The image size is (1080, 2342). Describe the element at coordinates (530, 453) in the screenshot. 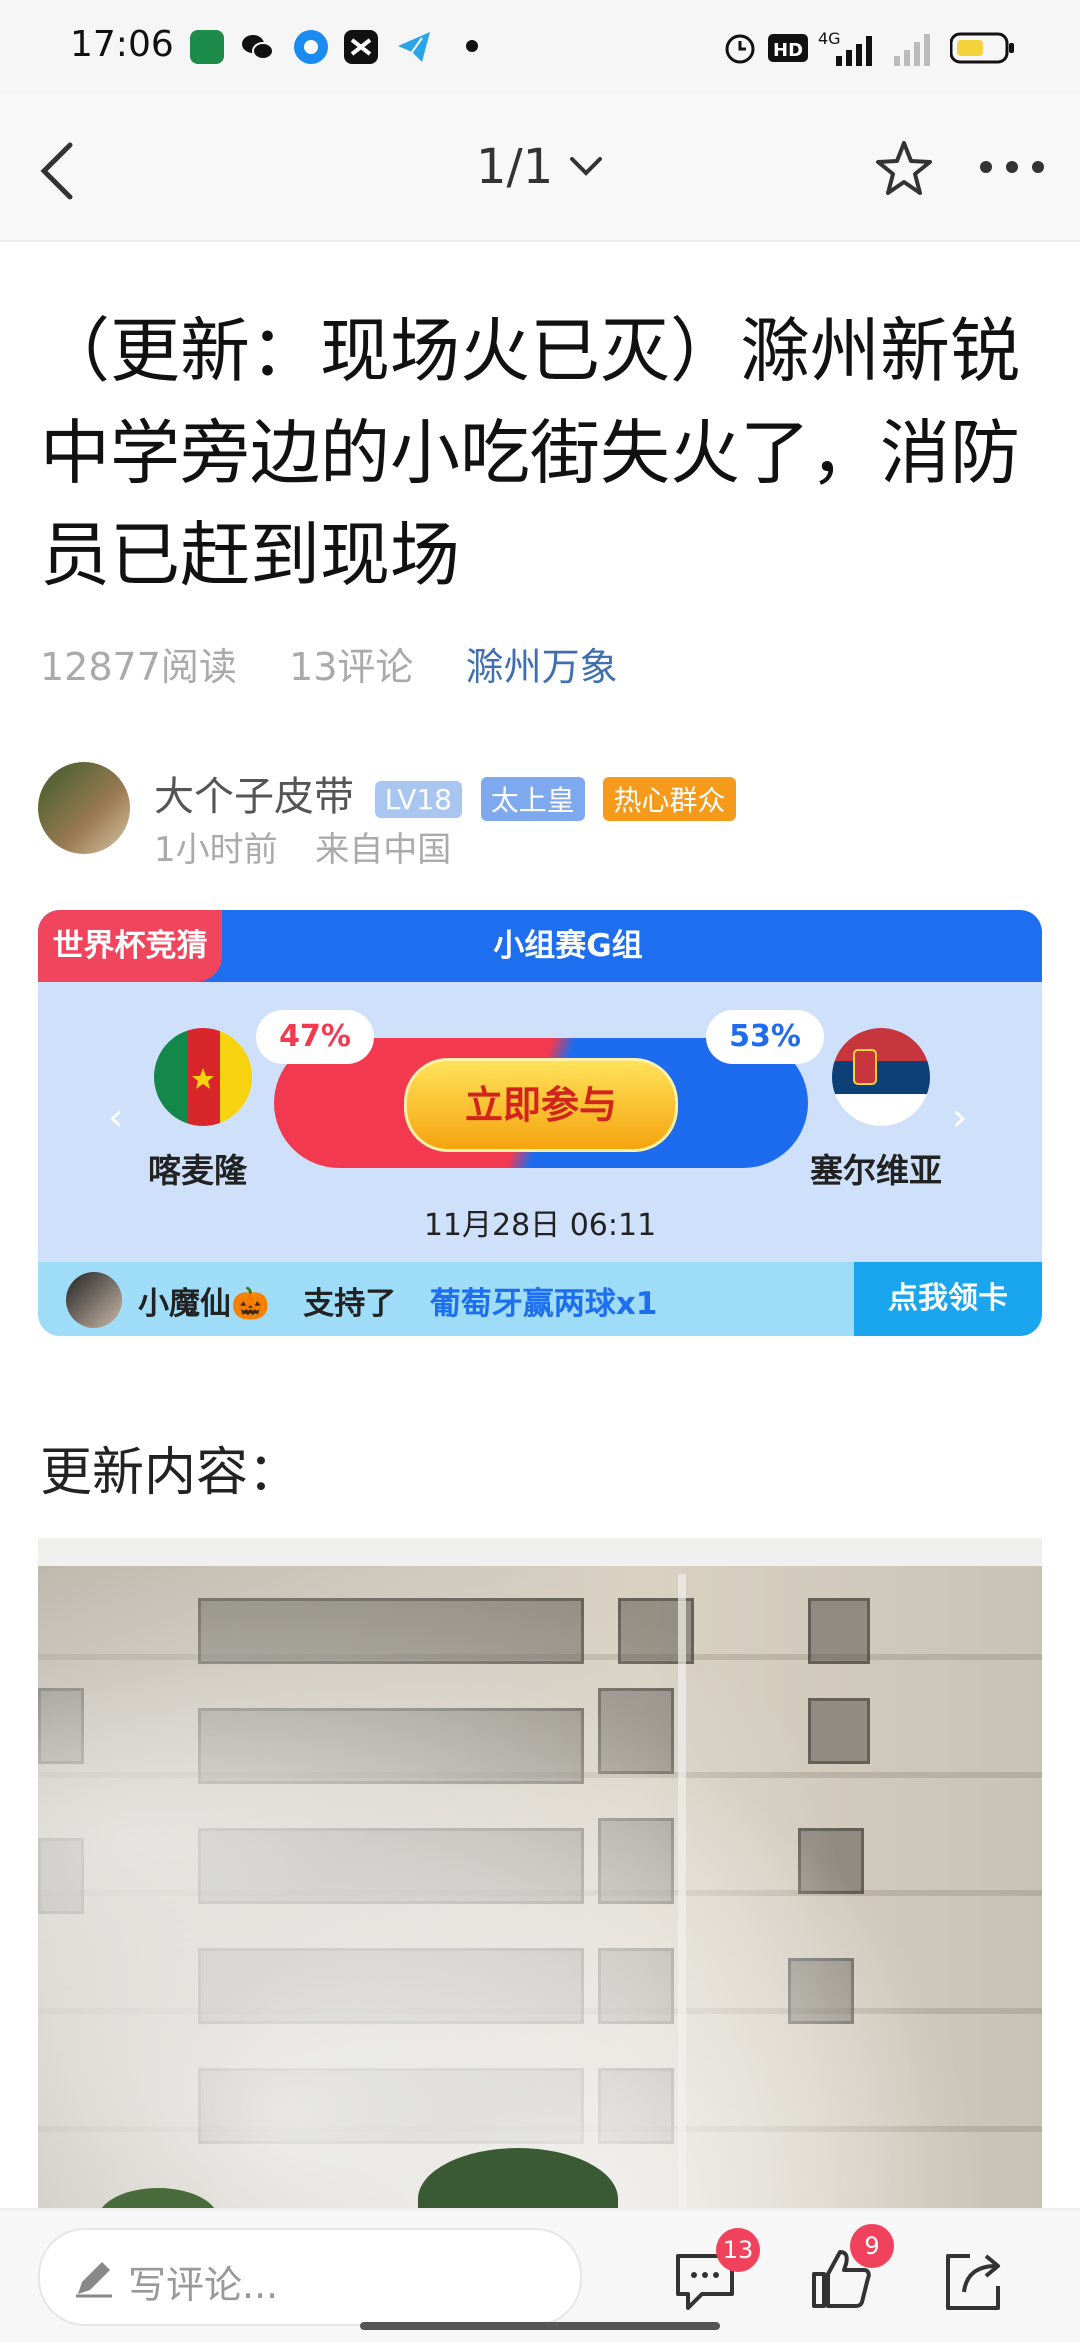

I see `article-title: （更新：现场火已灭）滁州新锐中学旁边的小吃街失火了，消防员已赶到现场` at that location.